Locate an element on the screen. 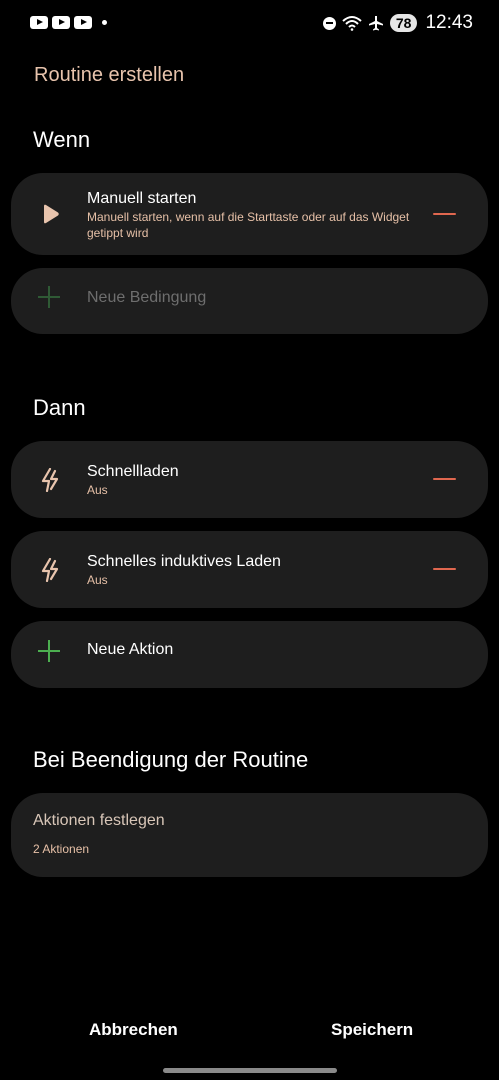 The width and height of the screenshot is (499, 1080). end-actions-count: 2 Aktionen is located at coordinates (61, 849).